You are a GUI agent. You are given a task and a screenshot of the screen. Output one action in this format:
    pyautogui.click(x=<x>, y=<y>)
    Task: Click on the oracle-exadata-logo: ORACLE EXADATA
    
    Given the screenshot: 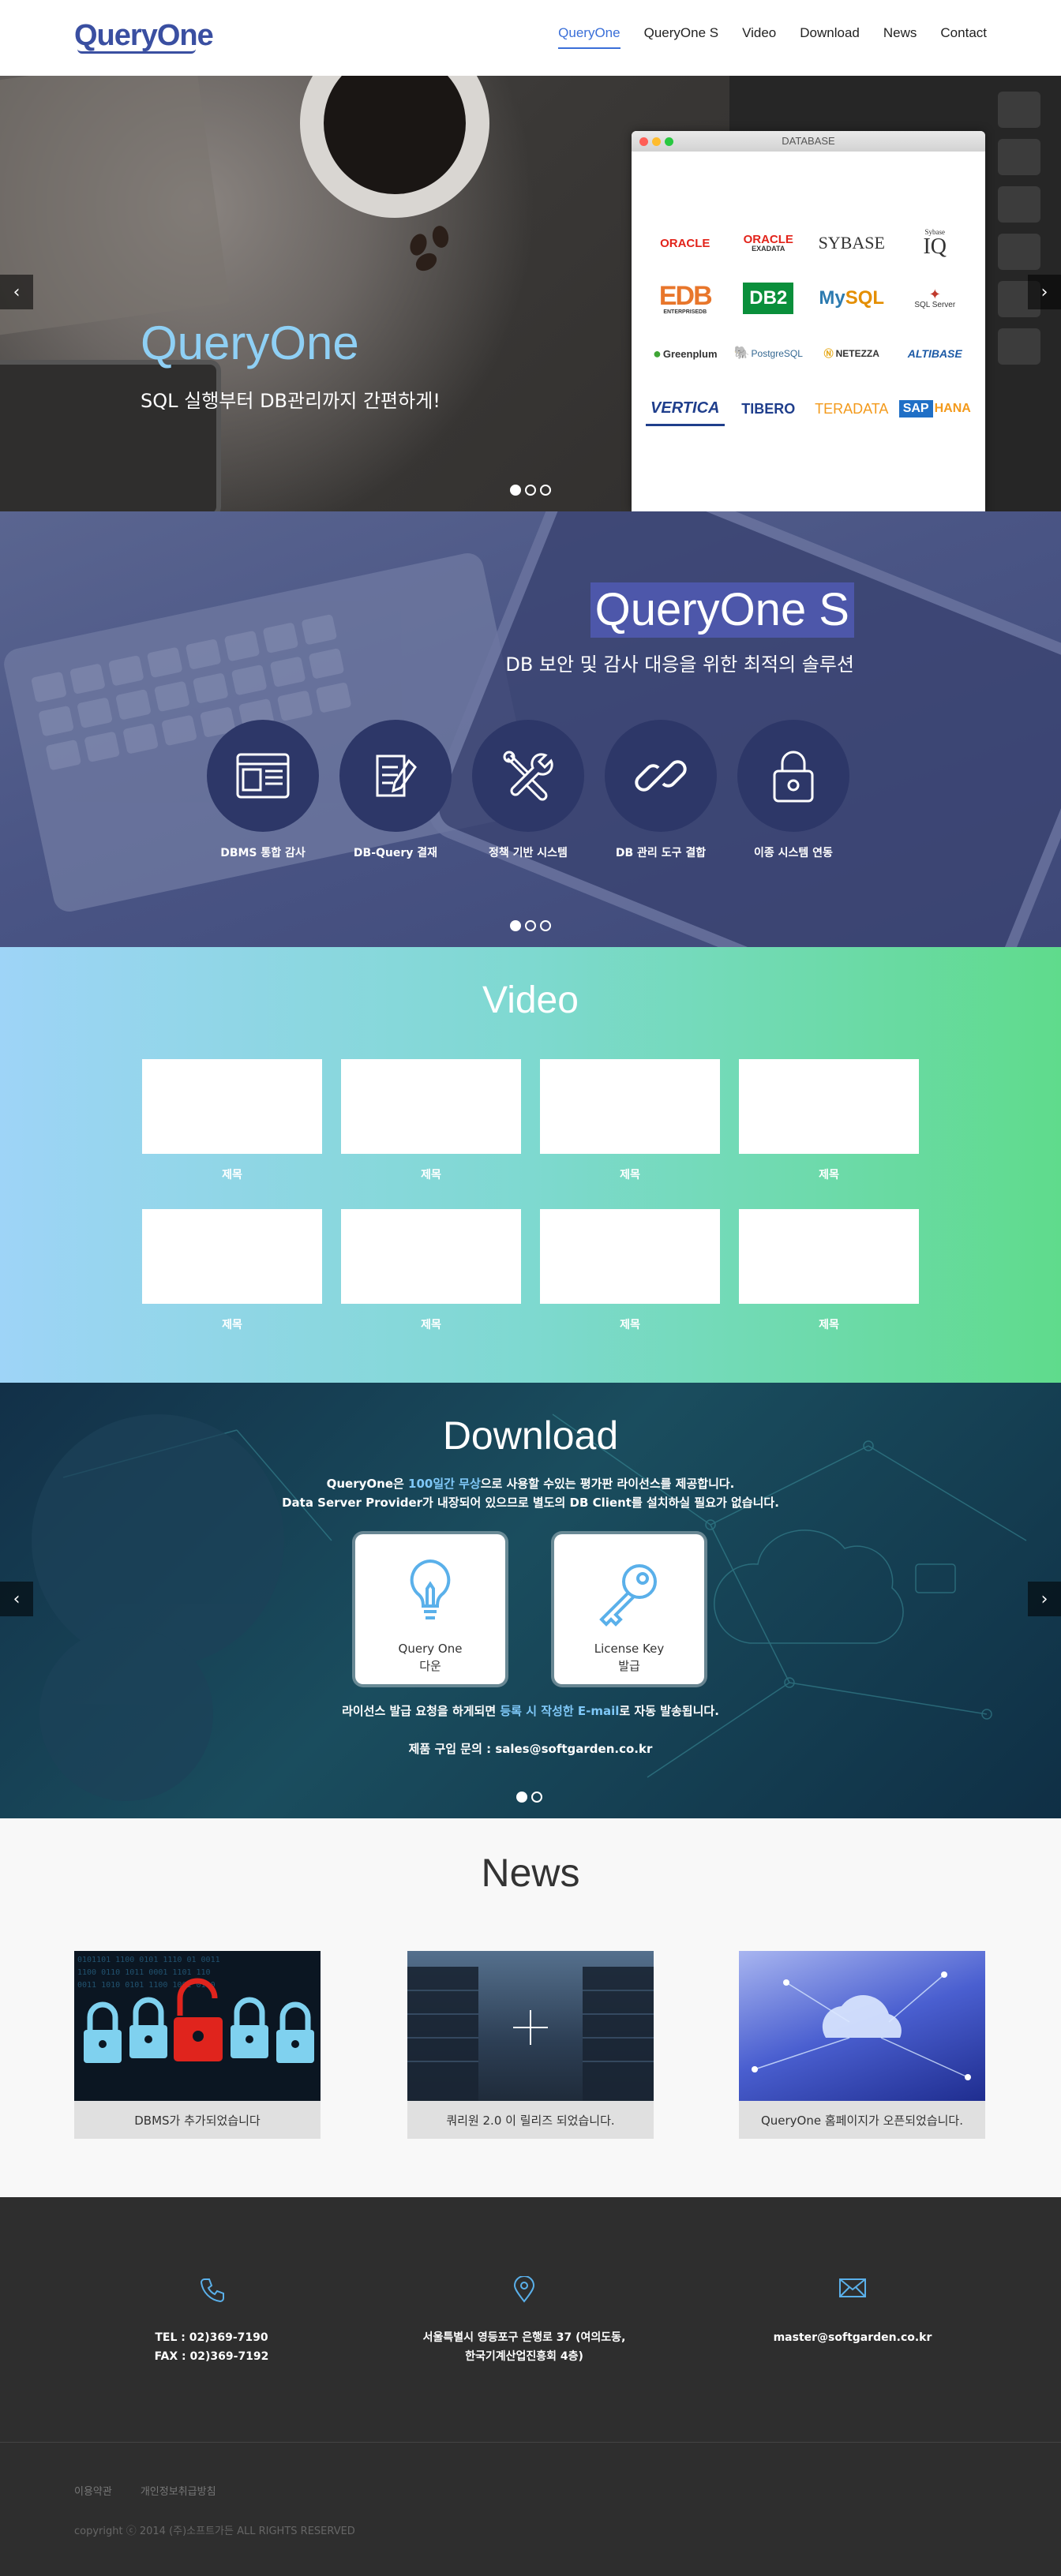 What is the action you would take?
    pyautogui.click(x=768, y=243)
    